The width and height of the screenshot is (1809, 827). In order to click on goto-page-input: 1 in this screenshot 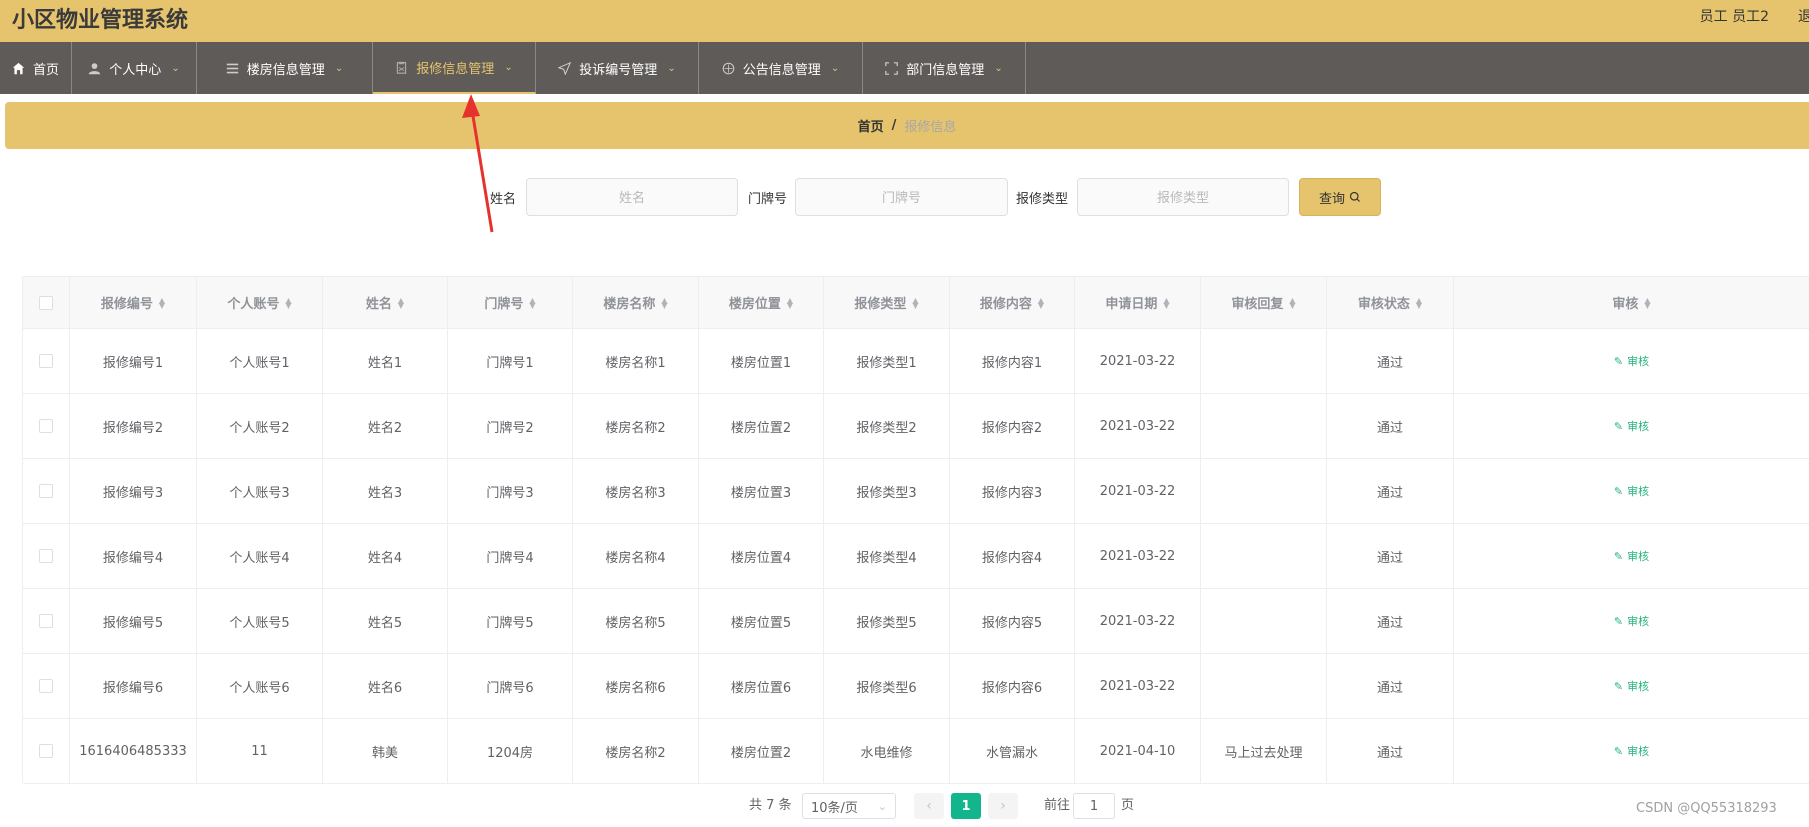, I will do `click(1094, 806)`.